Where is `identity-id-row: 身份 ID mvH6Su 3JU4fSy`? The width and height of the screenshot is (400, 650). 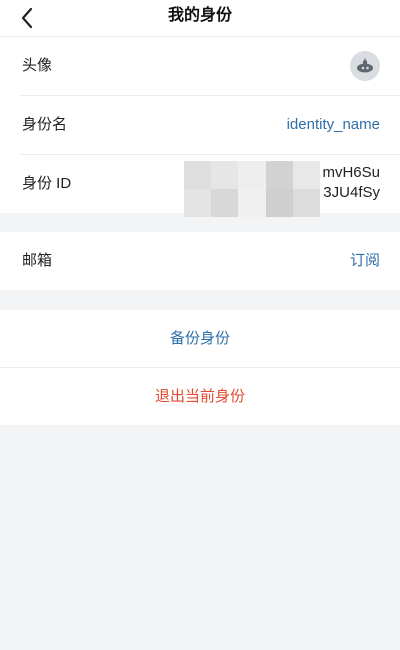
identity-id-row: 身份 ID mvH6Su 3JU4fSy is located at coordinates (210, 186).